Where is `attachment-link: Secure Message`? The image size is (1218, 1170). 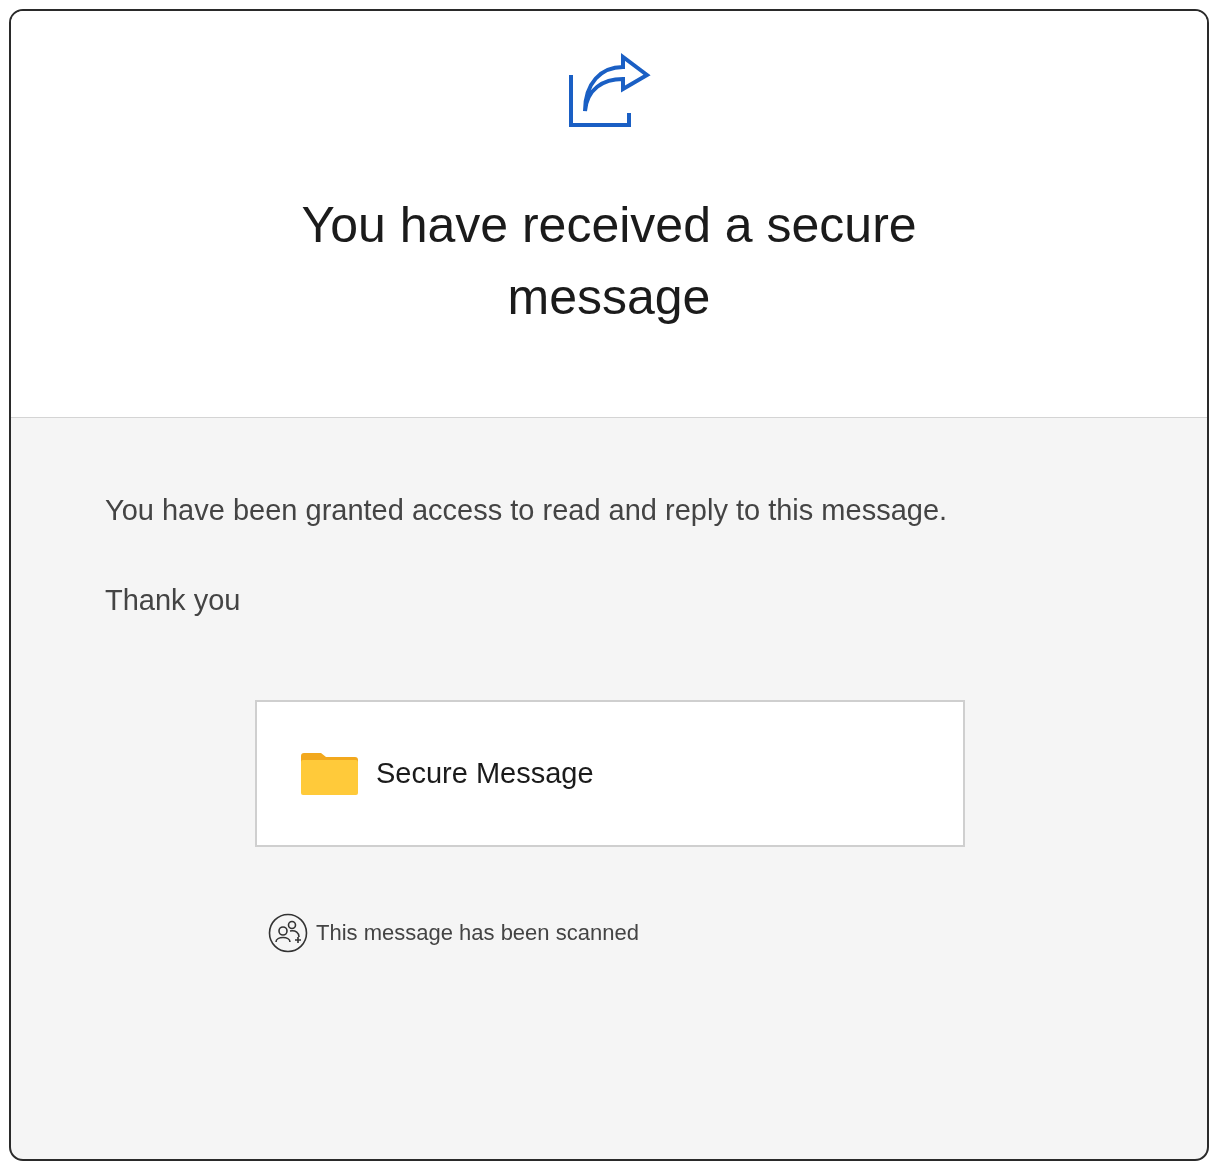 attachment-link: Secure Message is located at coordinates (610, 773).